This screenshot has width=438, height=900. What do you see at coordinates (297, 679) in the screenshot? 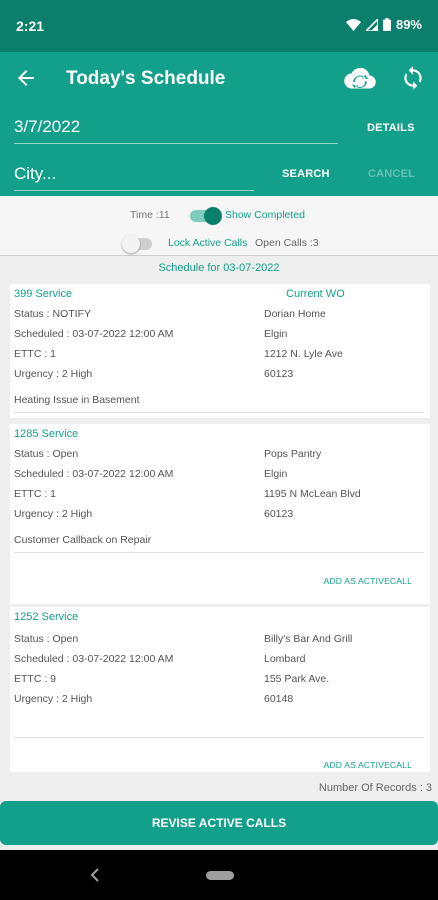
I see `customer-address: 155 Park Ave.` at bounding box center [297, 679].